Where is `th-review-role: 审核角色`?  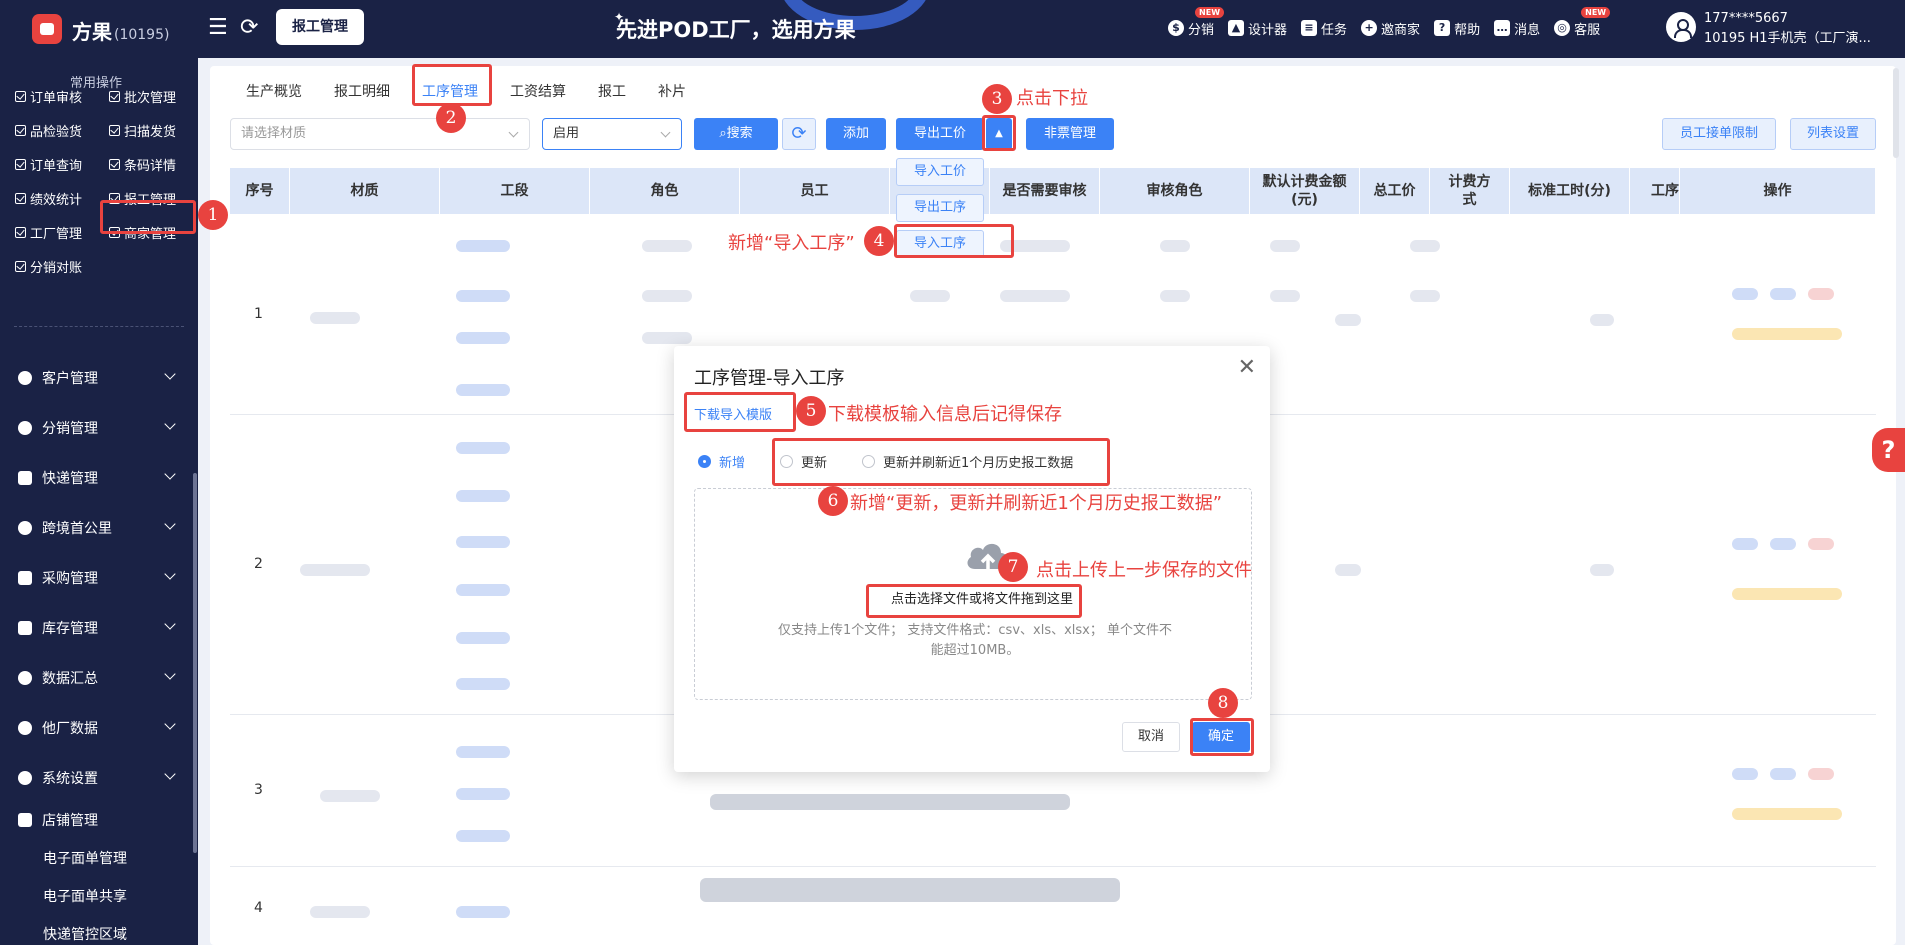
th-review-role: 审核角色 is located at coordinates (1175, 191).